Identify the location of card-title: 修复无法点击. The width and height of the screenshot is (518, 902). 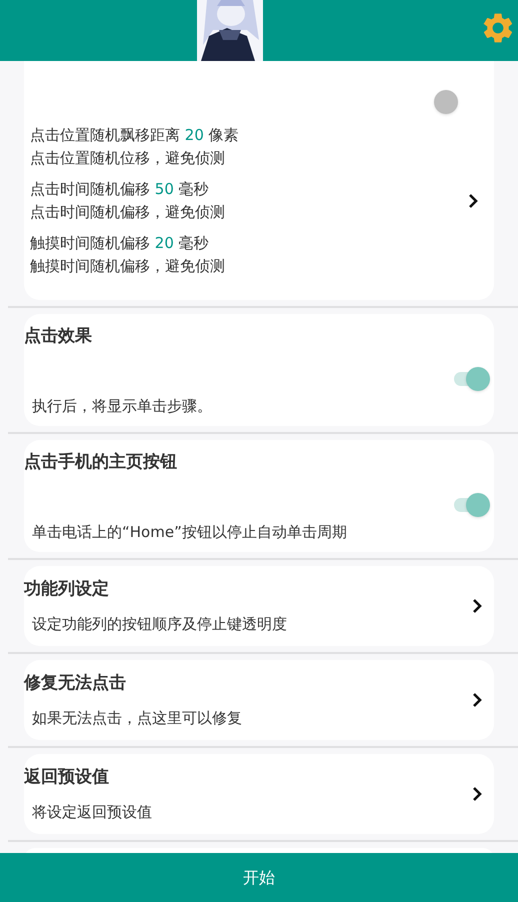
(75, 683).